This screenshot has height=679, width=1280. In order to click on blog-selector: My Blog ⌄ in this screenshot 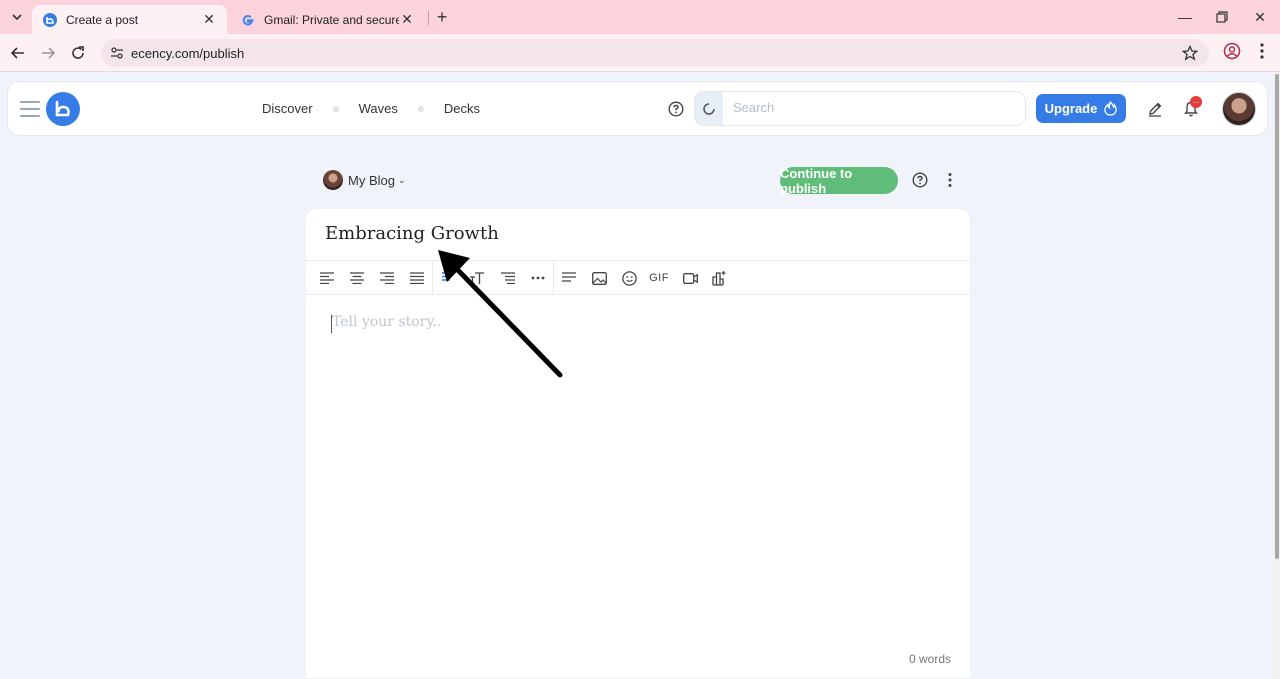, I will do `click(364, 180)`.